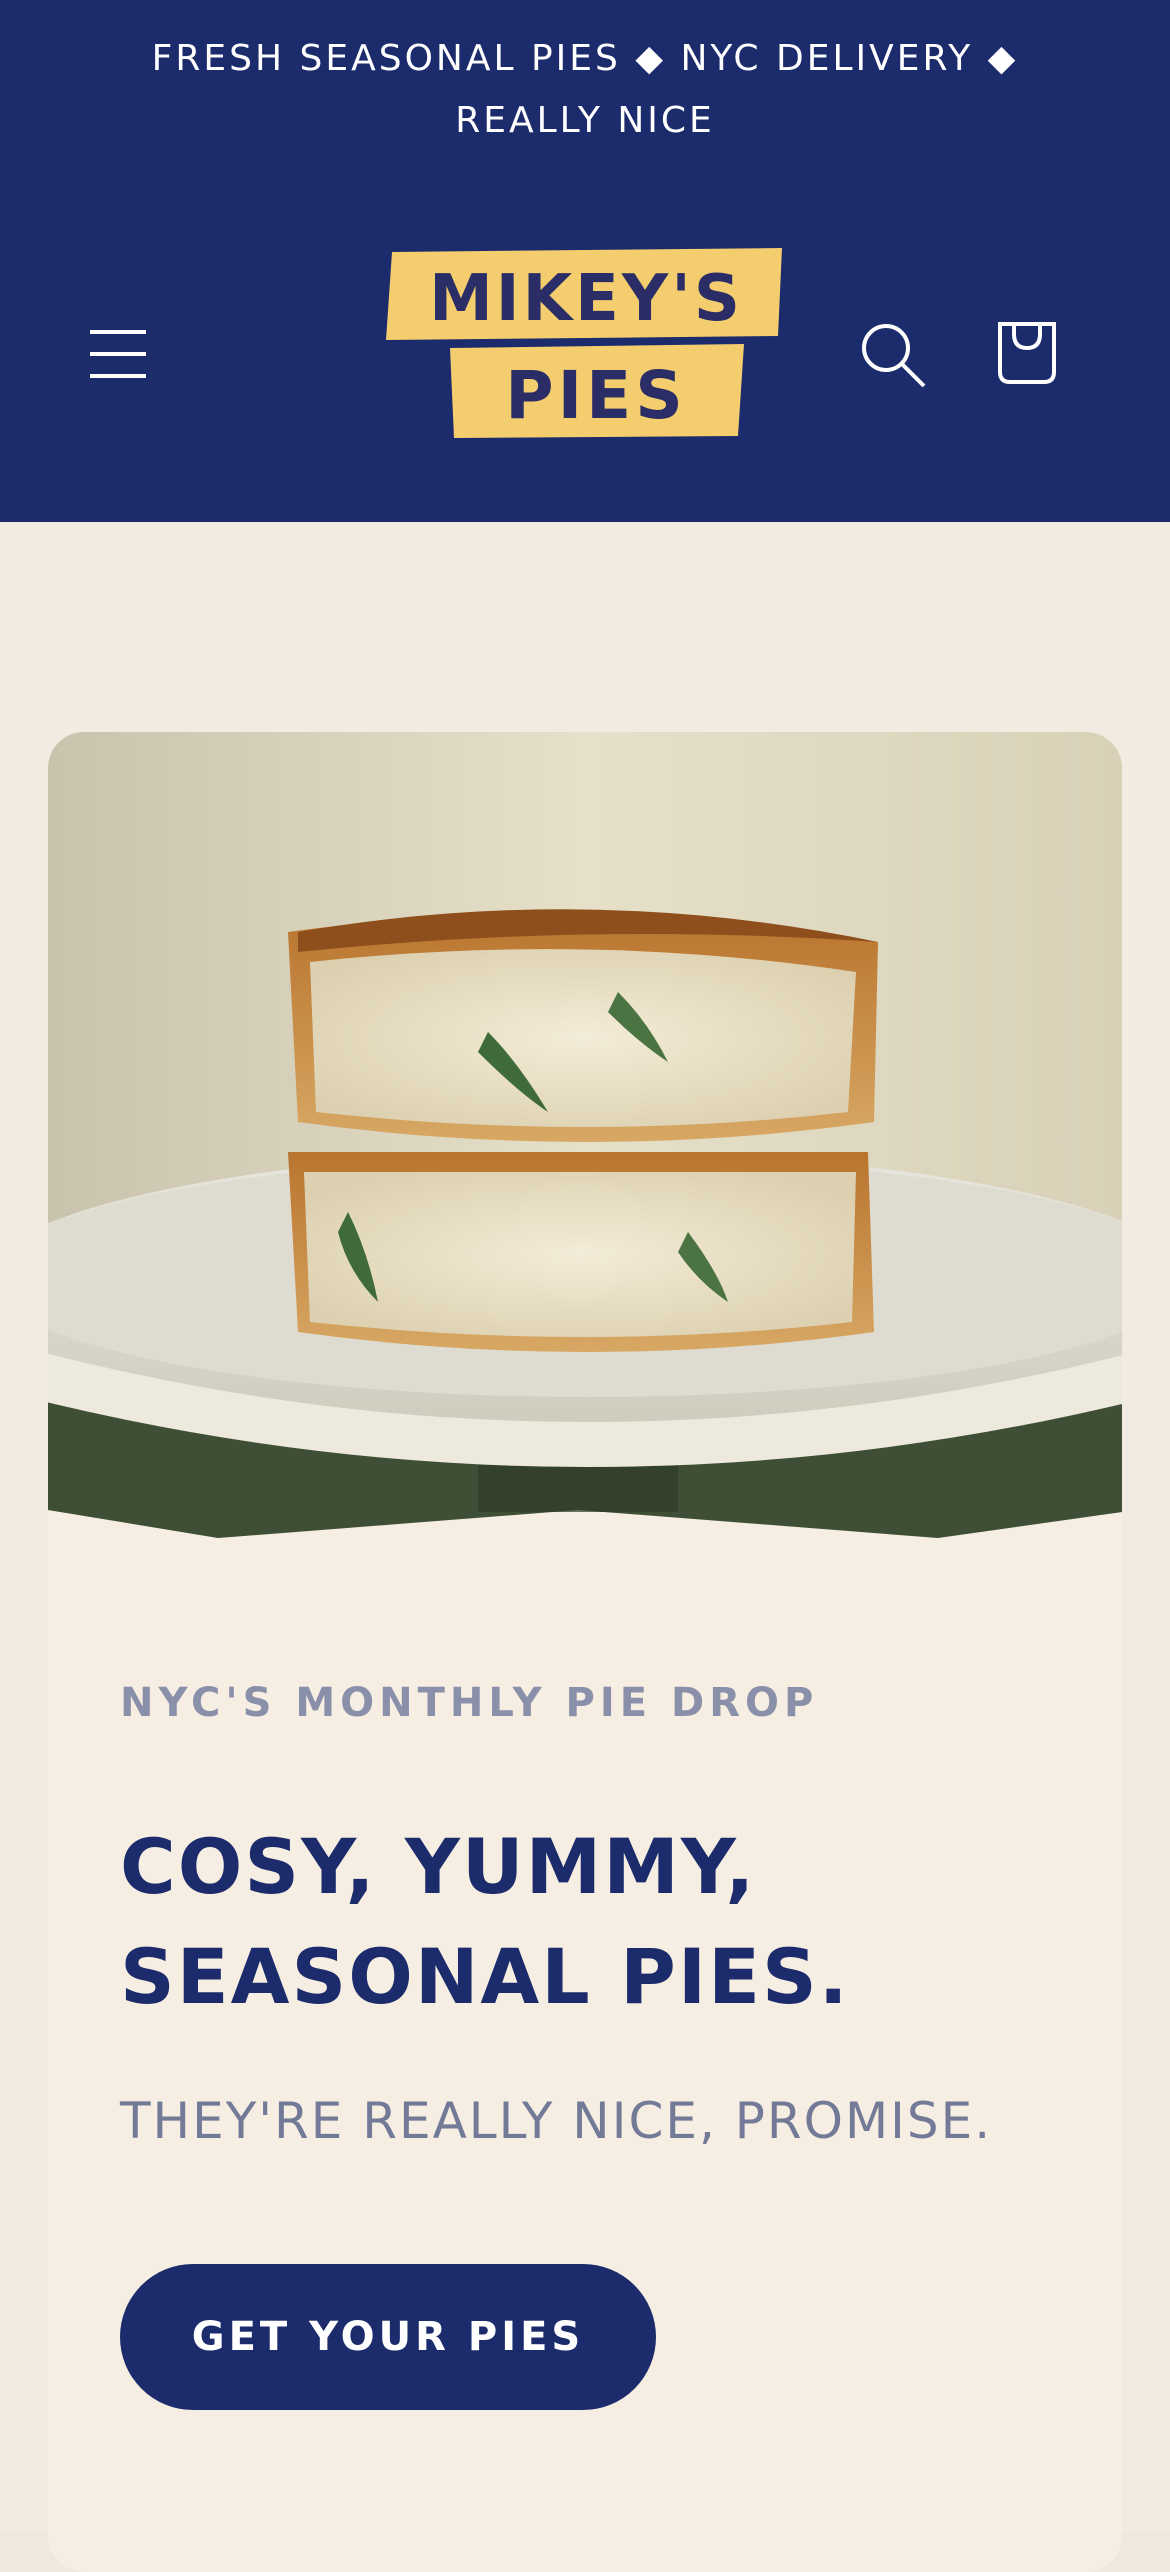 This screenshot has width=1170, height=2572. Describe the element at coordinates (485, 1921) in the screenshot. I see `hero-headline: Cosy, Yummy, Seasonal Pies.` at that location.